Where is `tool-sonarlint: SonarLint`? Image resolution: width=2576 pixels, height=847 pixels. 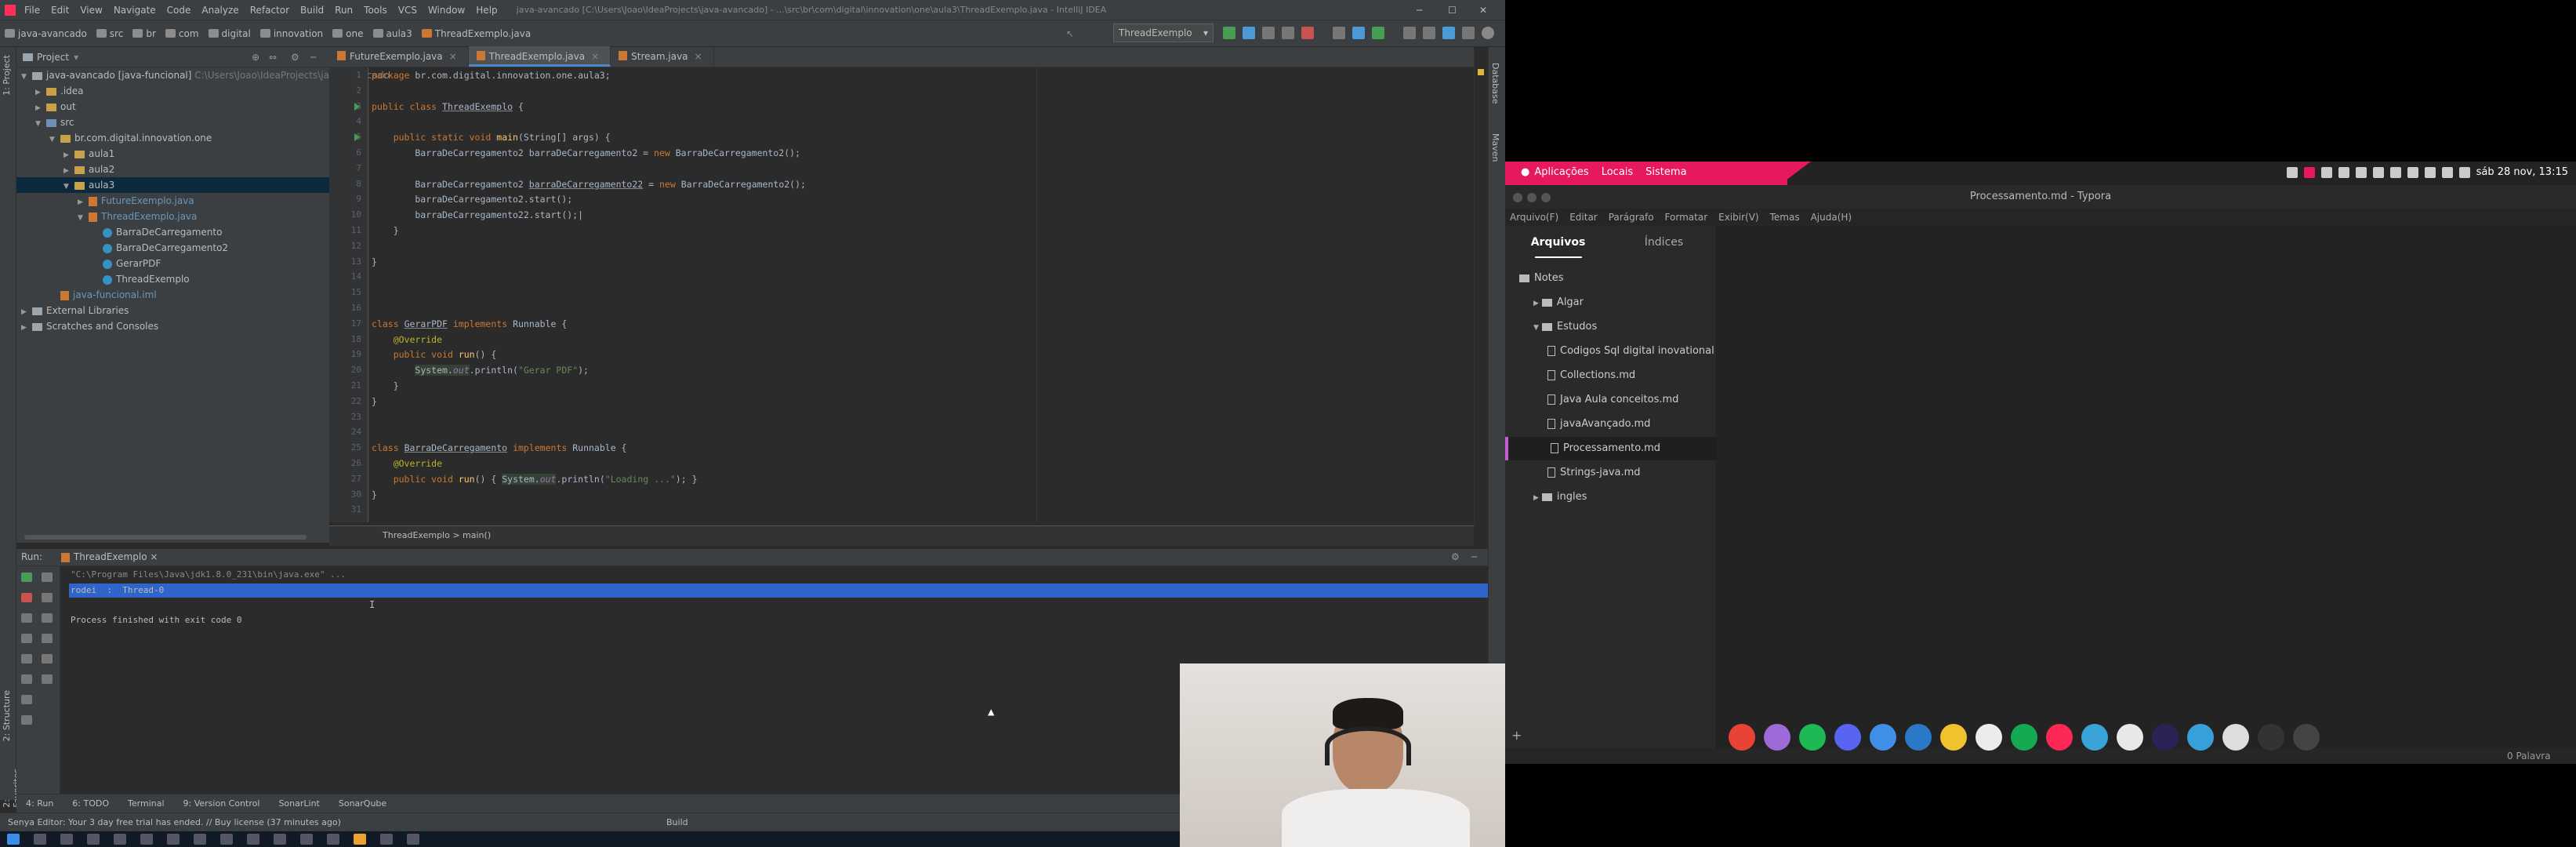
tool-sonarlint: SonarLint is located at coordinates (298, 803).